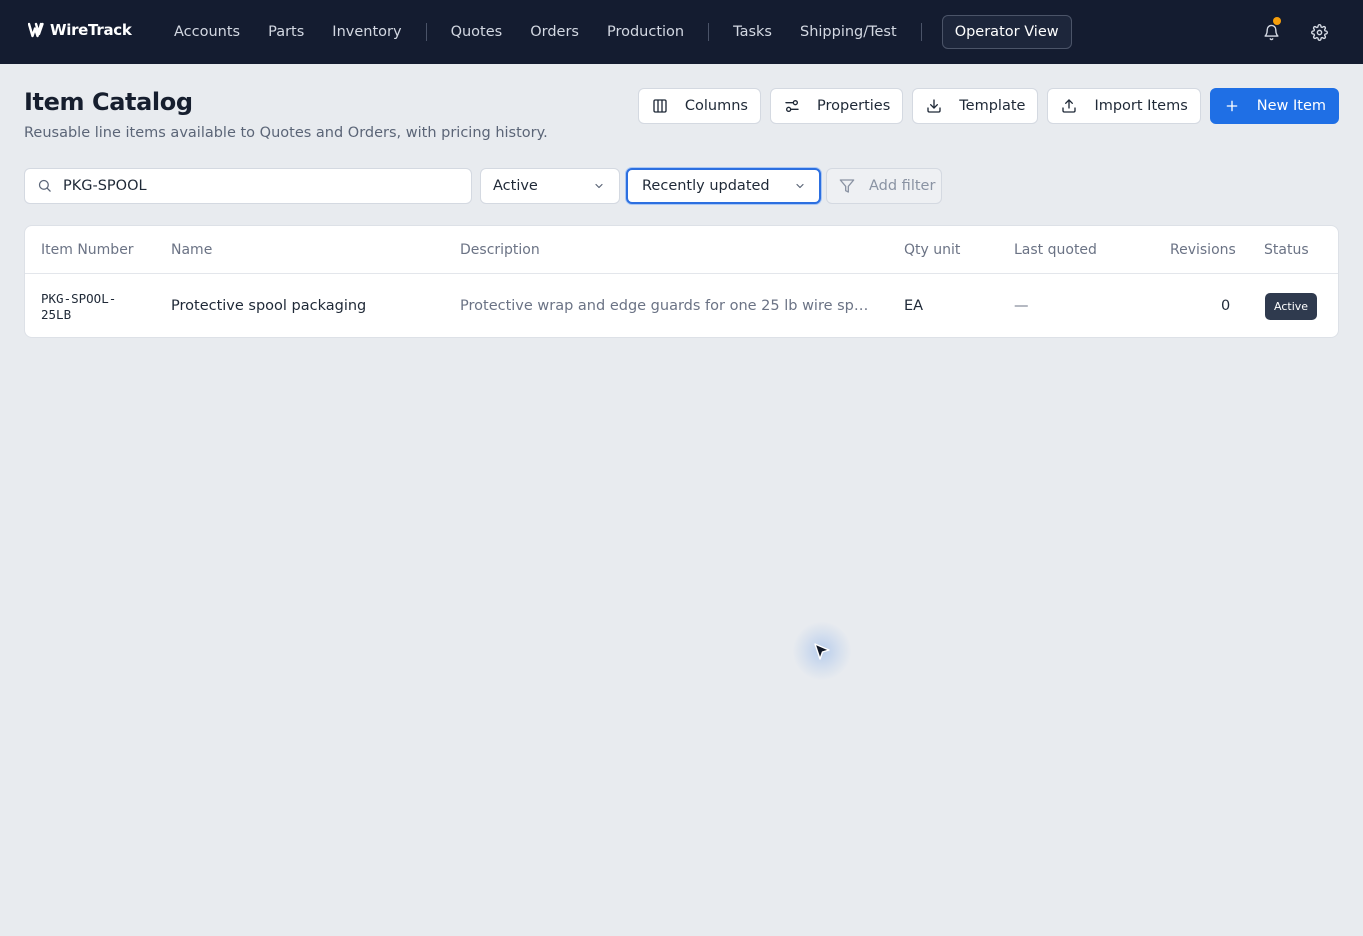  I want to click on status-filter-select: Active, so click(550, 186).